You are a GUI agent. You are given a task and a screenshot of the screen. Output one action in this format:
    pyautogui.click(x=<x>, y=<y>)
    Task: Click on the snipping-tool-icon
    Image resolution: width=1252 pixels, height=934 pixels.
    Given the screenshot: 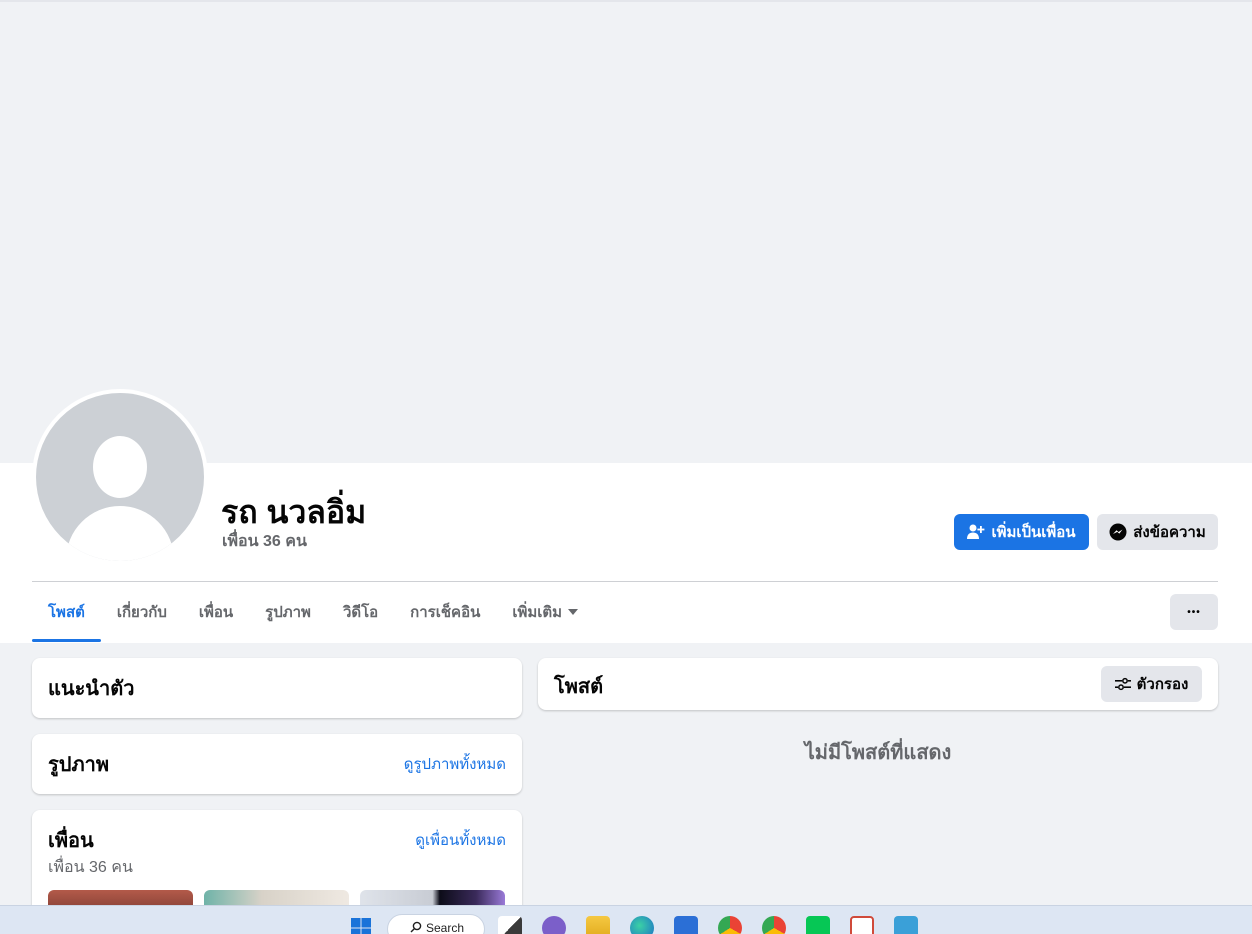 What is the action you would take?
    pyautogui.click(x=862, y=925)
    